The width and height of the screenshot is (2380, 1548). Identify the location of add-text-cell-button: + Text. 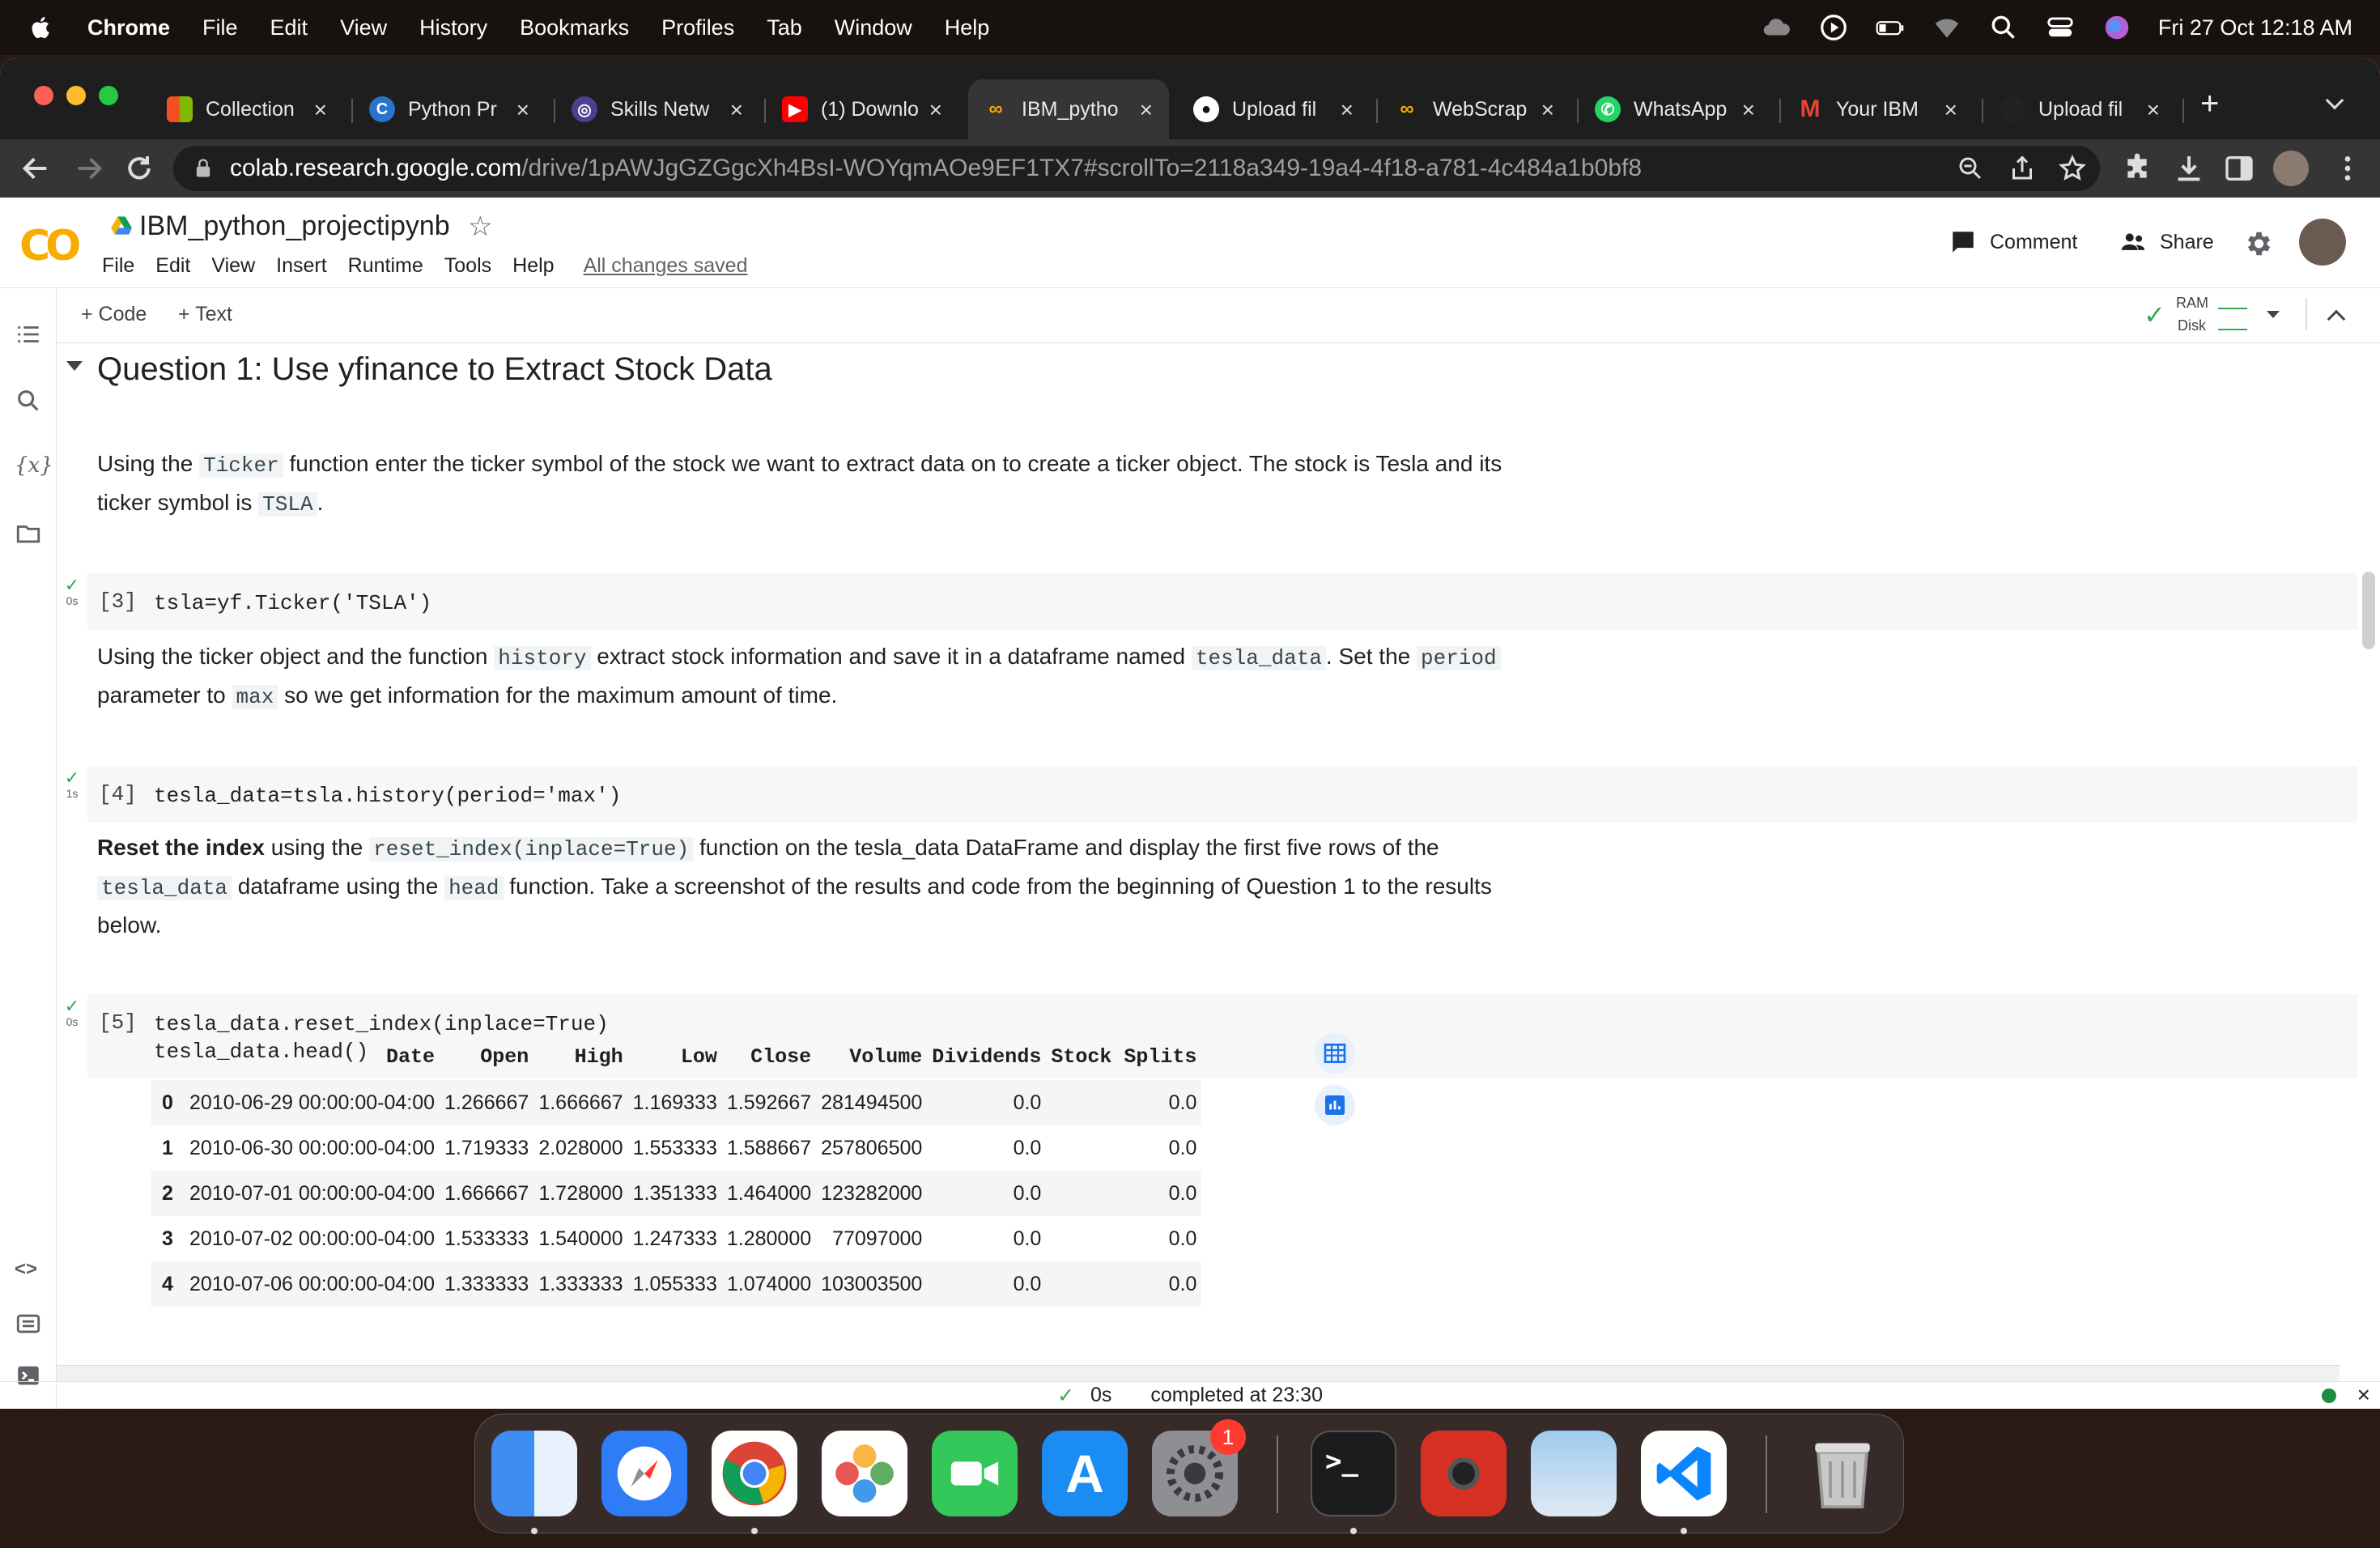
(205, 314).